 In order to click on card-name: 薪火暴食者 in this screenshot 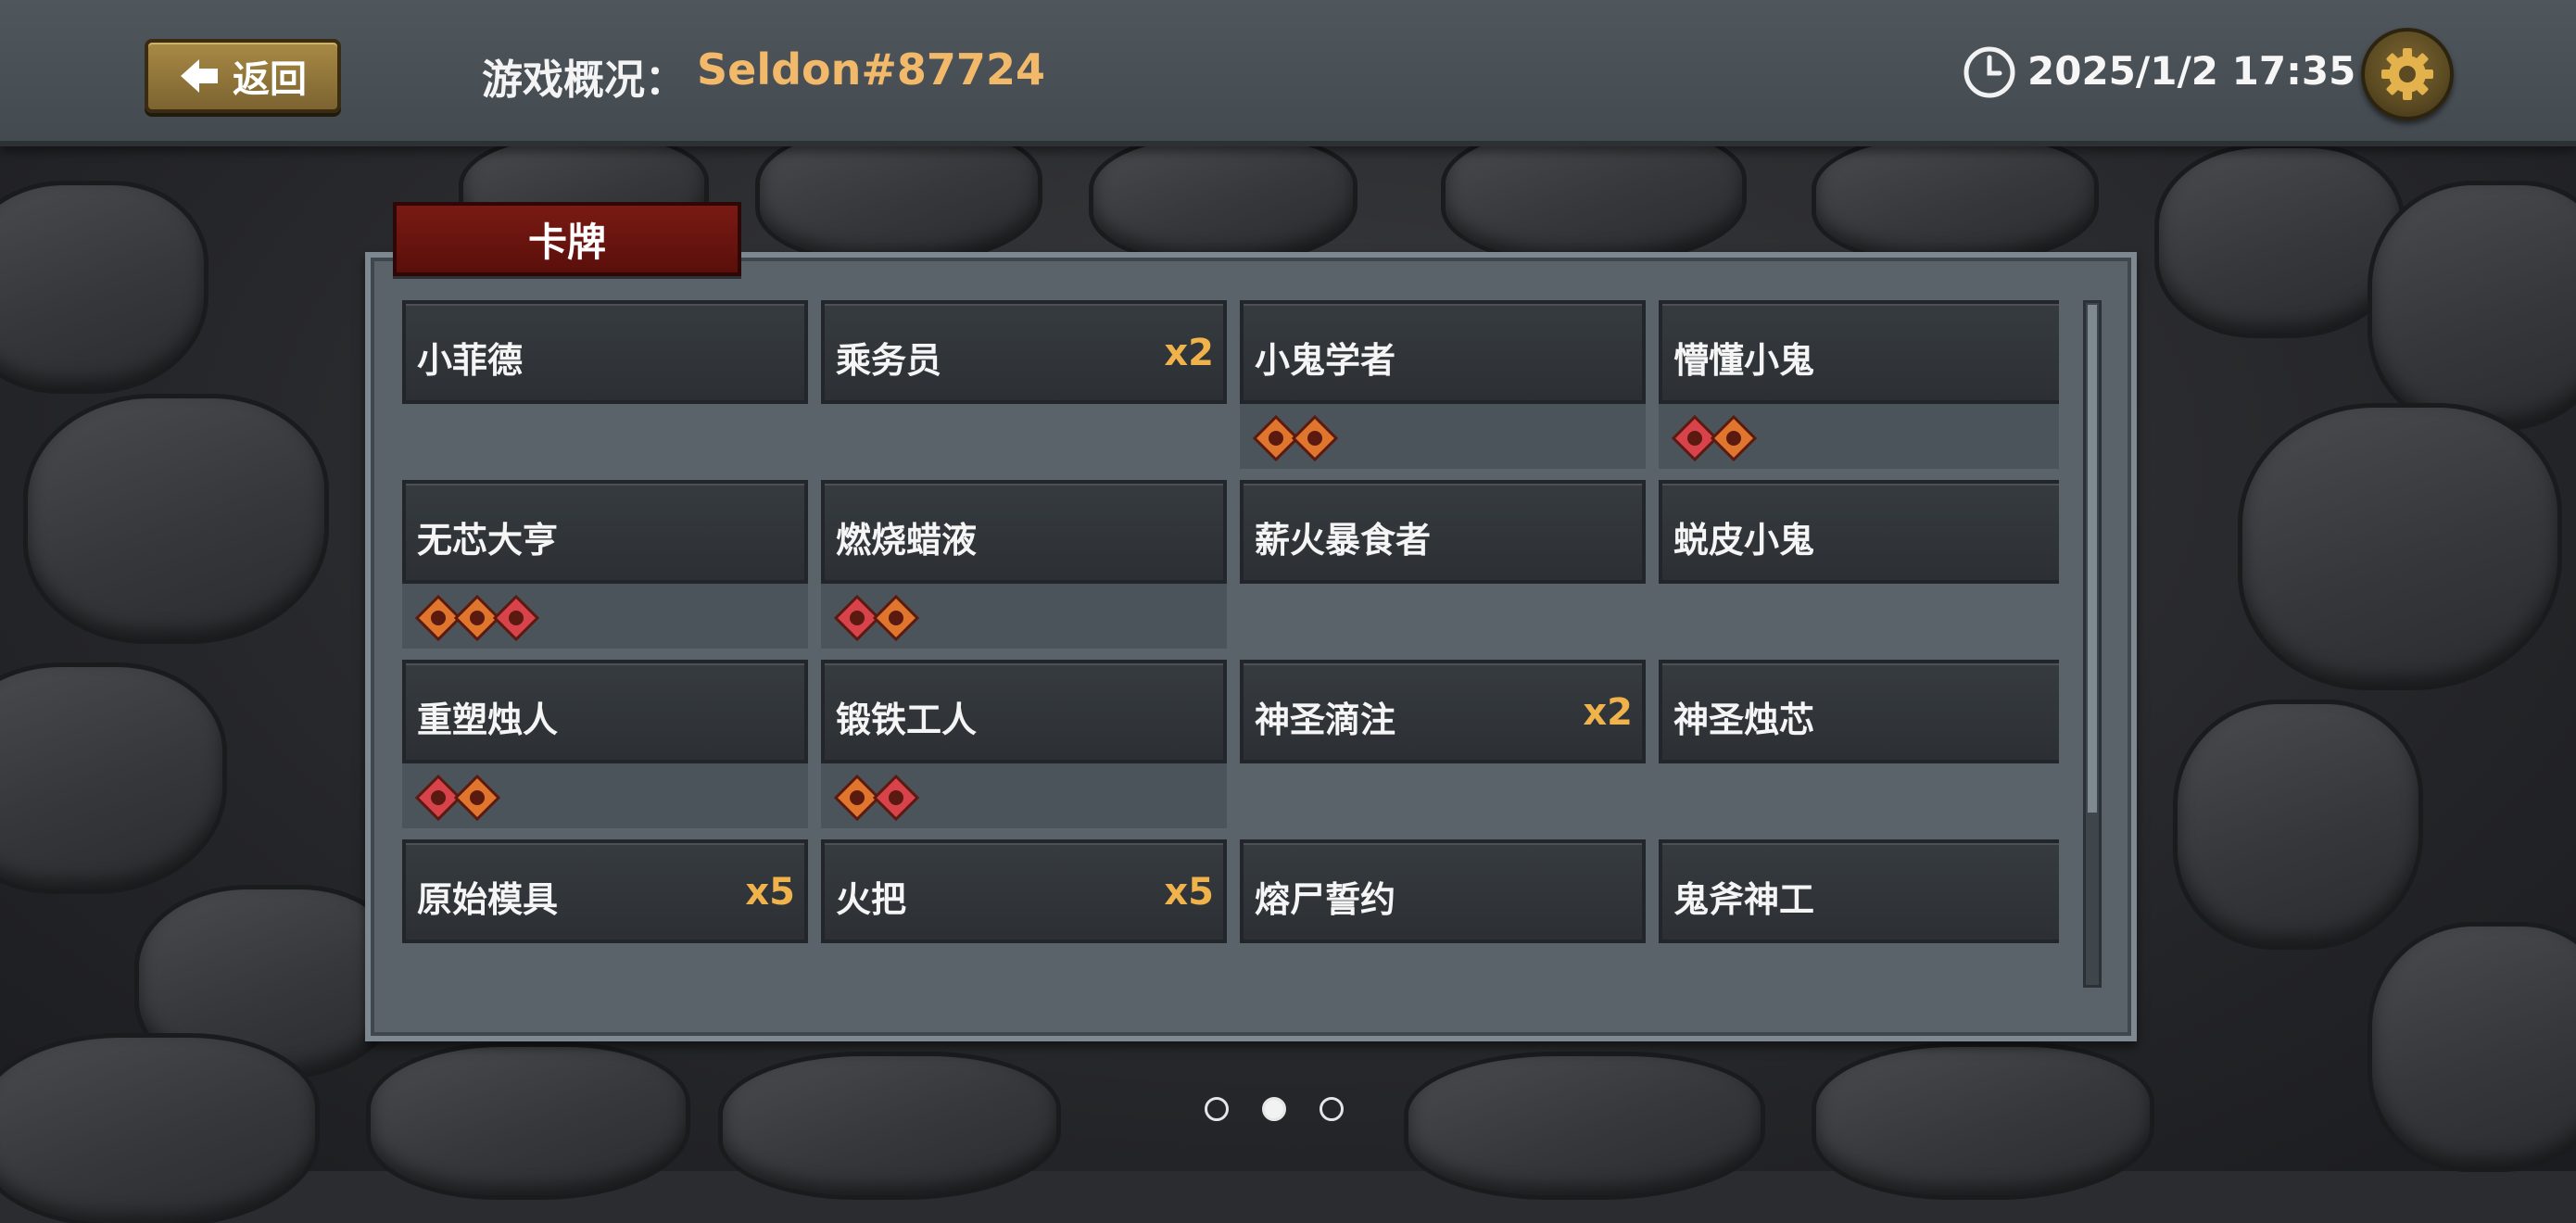, I will do `click(1344, 540)`.